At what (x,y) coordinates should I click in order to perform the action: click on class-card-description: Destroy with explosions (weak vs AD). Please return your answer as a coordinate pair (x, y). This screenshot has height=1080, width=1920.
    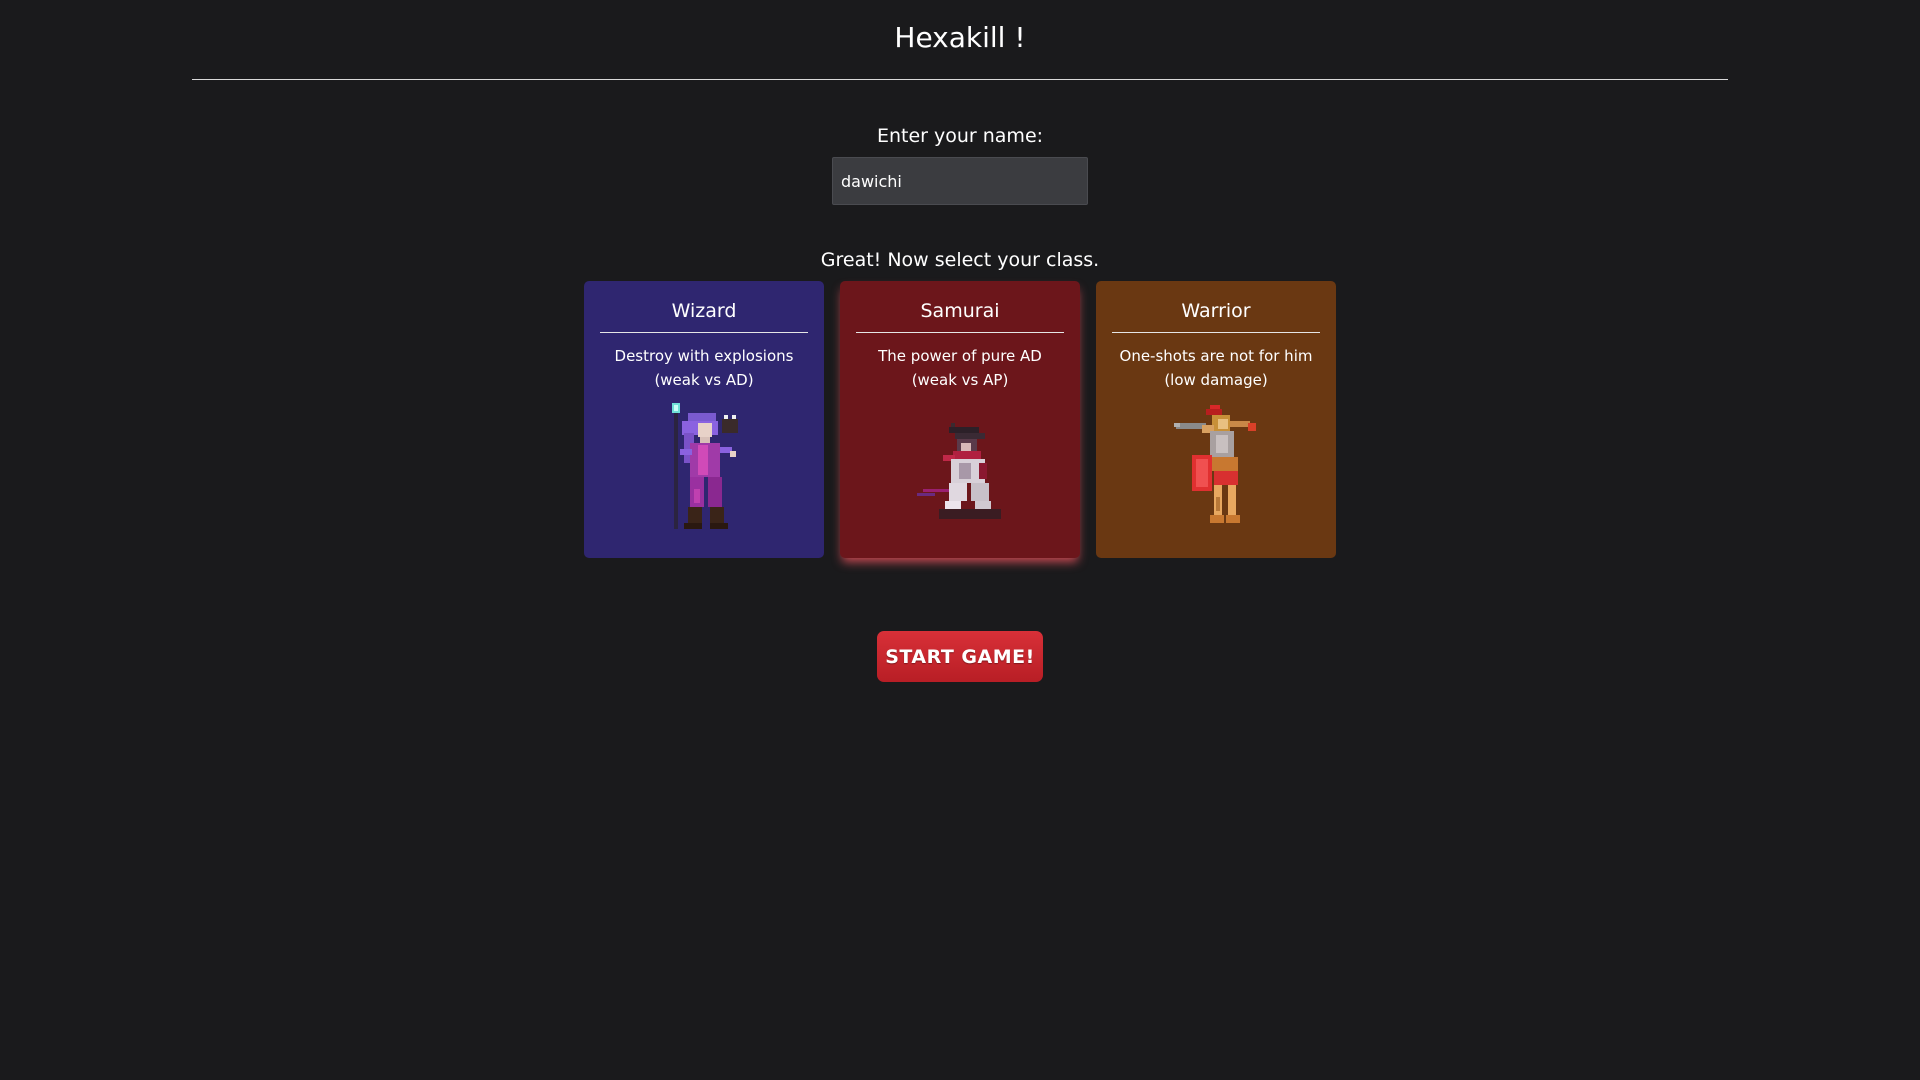
    Looking at the image, I should click on (704, 368).